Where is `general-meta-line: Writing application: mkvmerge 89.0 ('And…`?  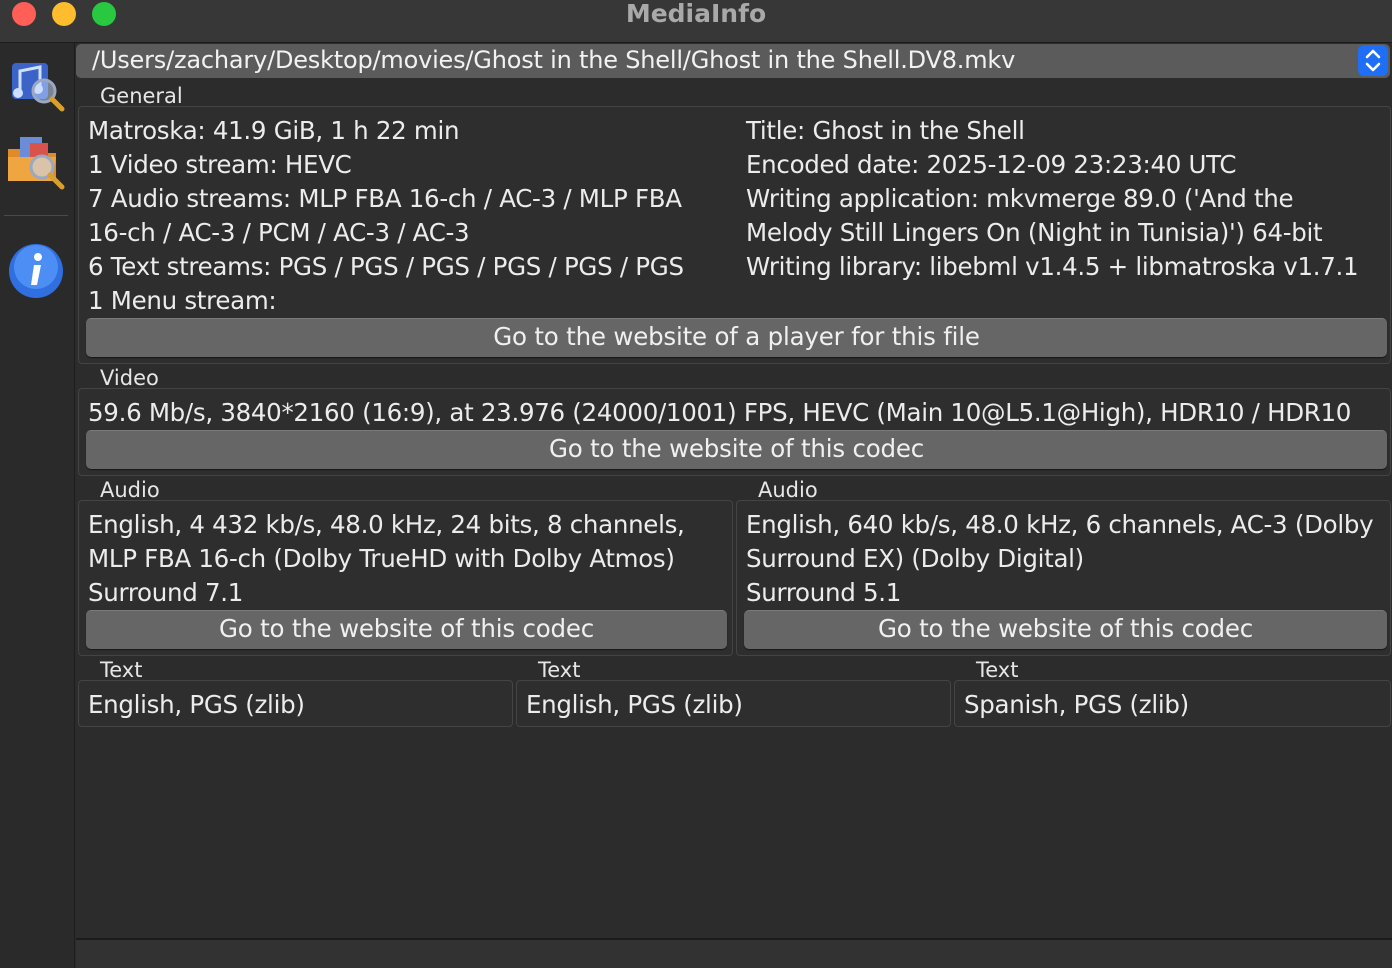 general-meta-line: Writing application: mkvmerge 89.0 ('And… is located at coordinates (1020, 198).